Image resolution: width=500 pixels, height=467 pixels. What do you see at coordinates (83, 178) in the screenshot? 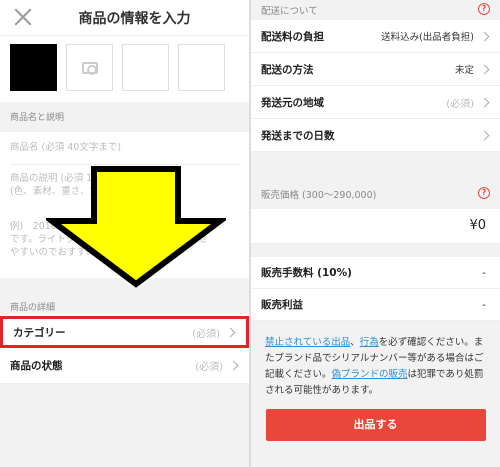
I see `description-placeholder-line: 商品の説明 (必須 1,000文字以内)` at bounding box center [83, 178].